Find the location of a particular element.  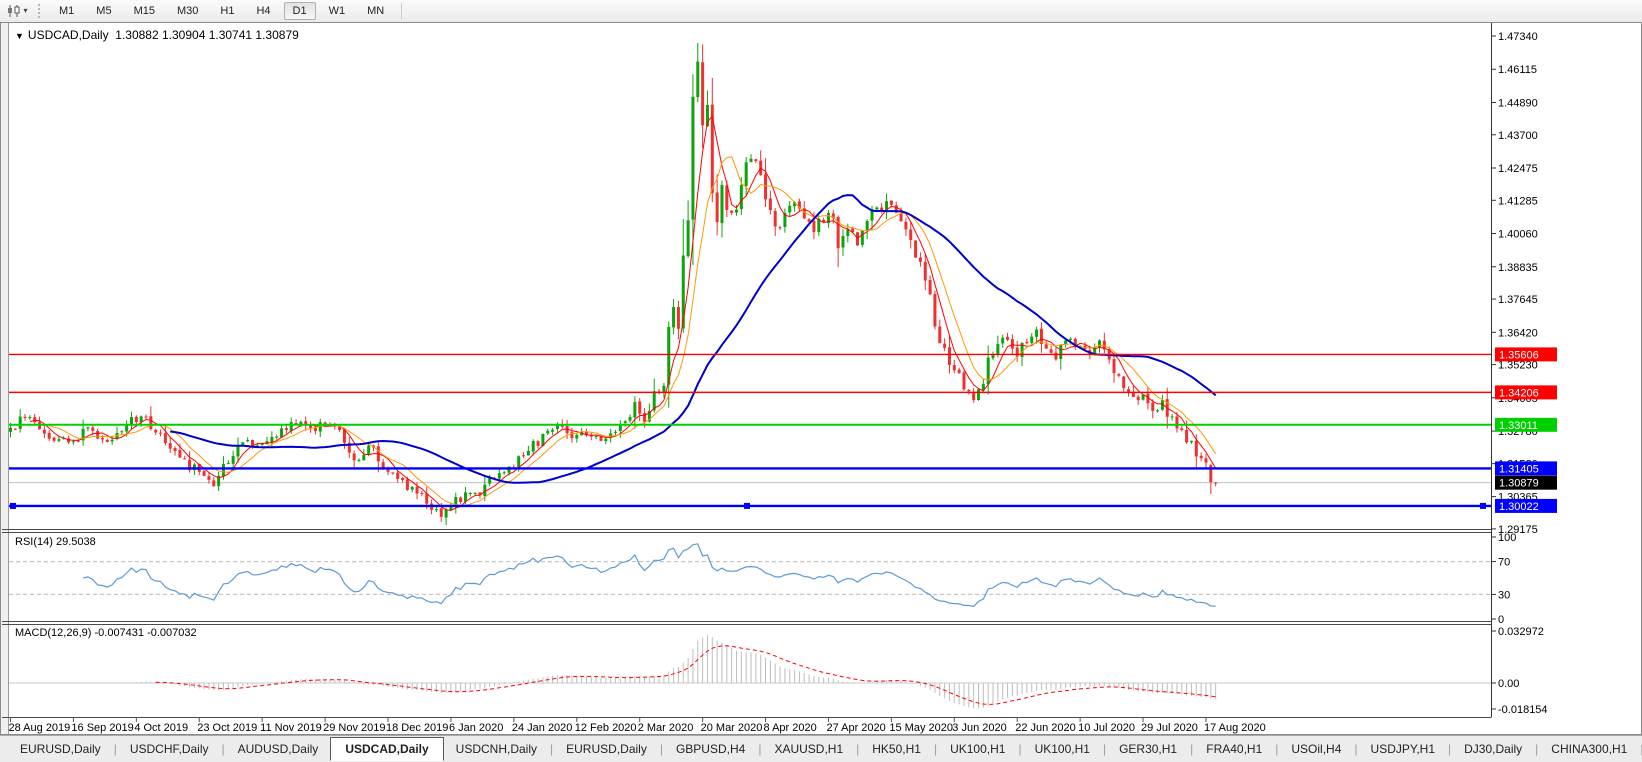

toolbar-grip-handle is located at coordinates (39, 11).